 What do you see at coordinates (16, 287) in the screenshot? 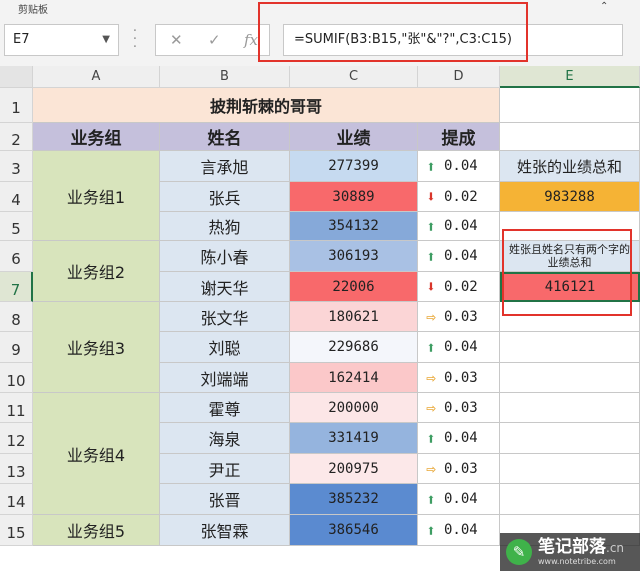
I see `row-header-7: 7` at bounding box center [16, 287].